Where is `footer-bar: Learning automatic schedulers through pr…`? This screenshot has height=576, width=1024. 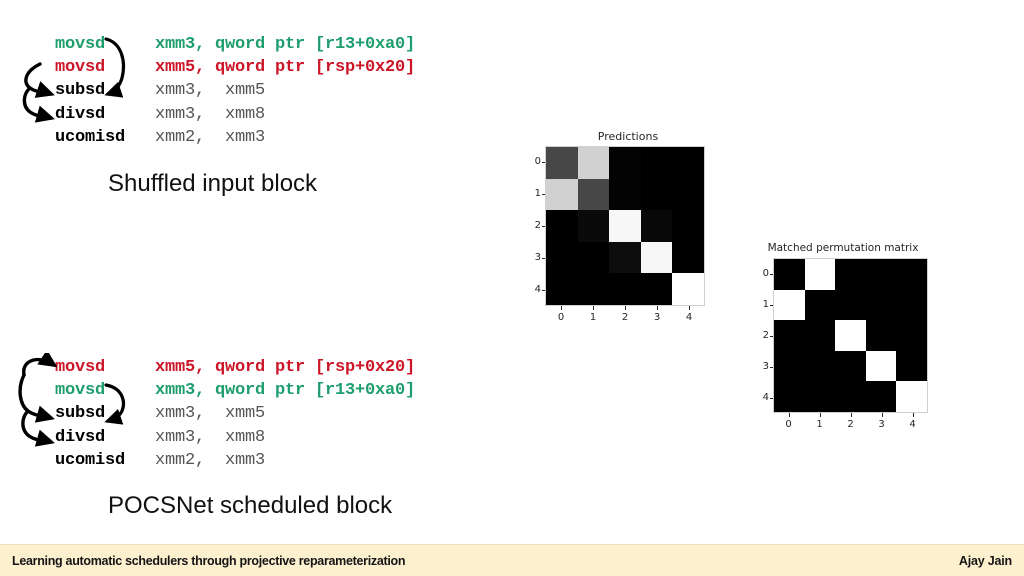
footer-bar: Learning automatic schedulers through pr… is located at coordinates (512, 560).